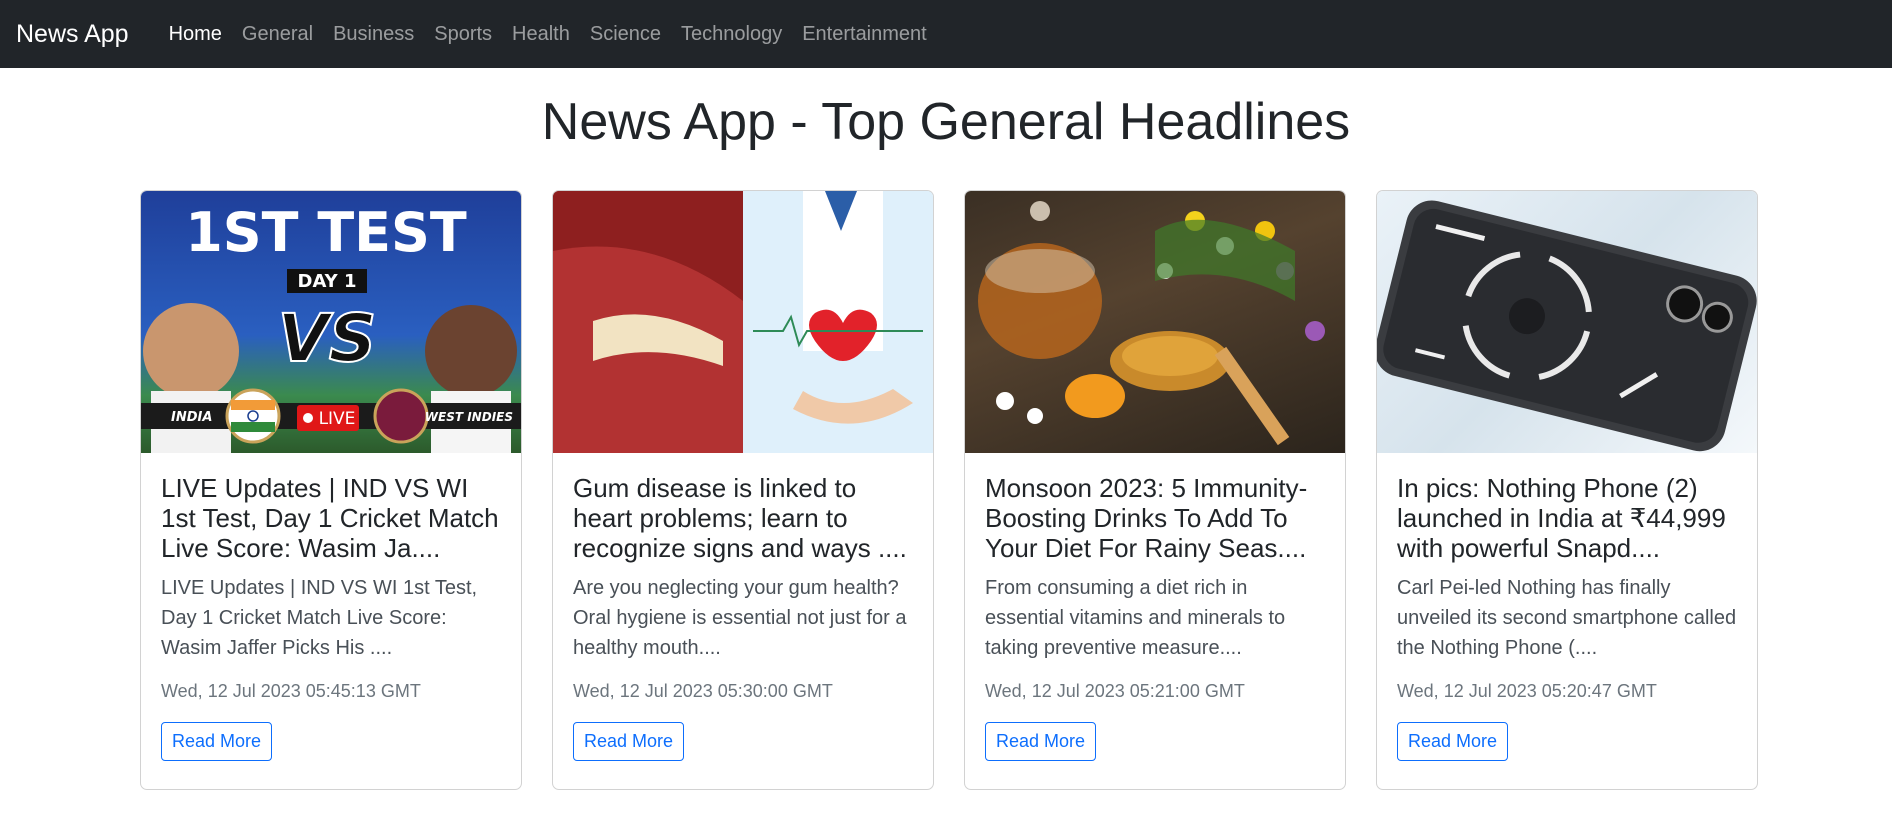  Describe the element at coordinates (291, 691) in the screenshot. I see `card-date: Wed, 12 Jul 2023 05:45:13 GMT` at that location.